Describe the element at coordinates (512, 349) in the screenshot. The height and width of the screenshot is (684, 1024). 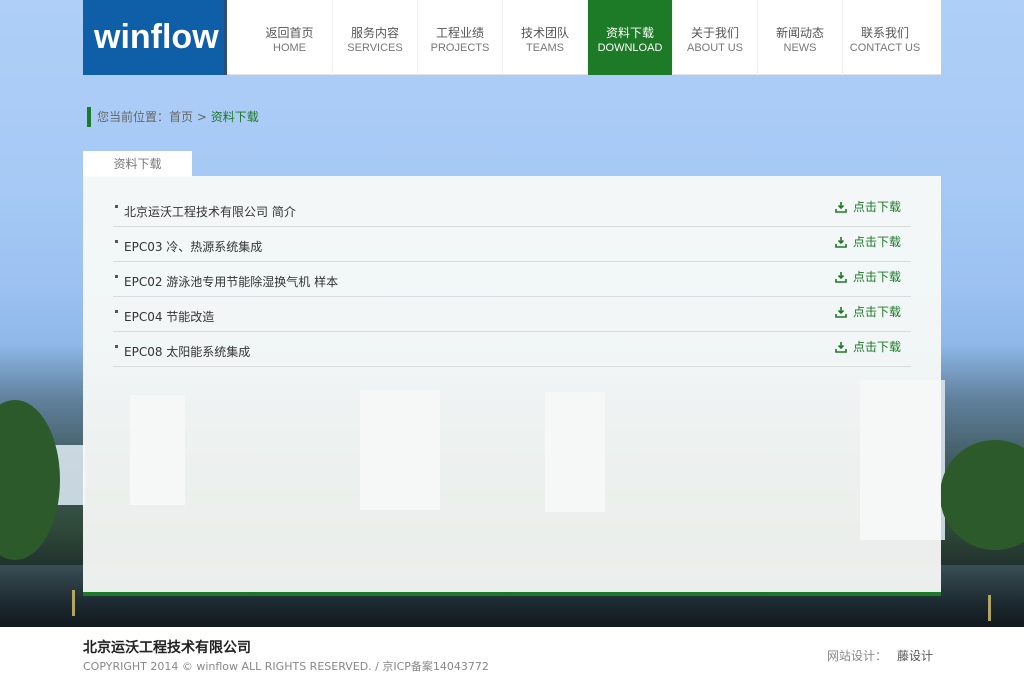
I see `list-item: EPC08 太阳能系统集成 点击下载` at that location.